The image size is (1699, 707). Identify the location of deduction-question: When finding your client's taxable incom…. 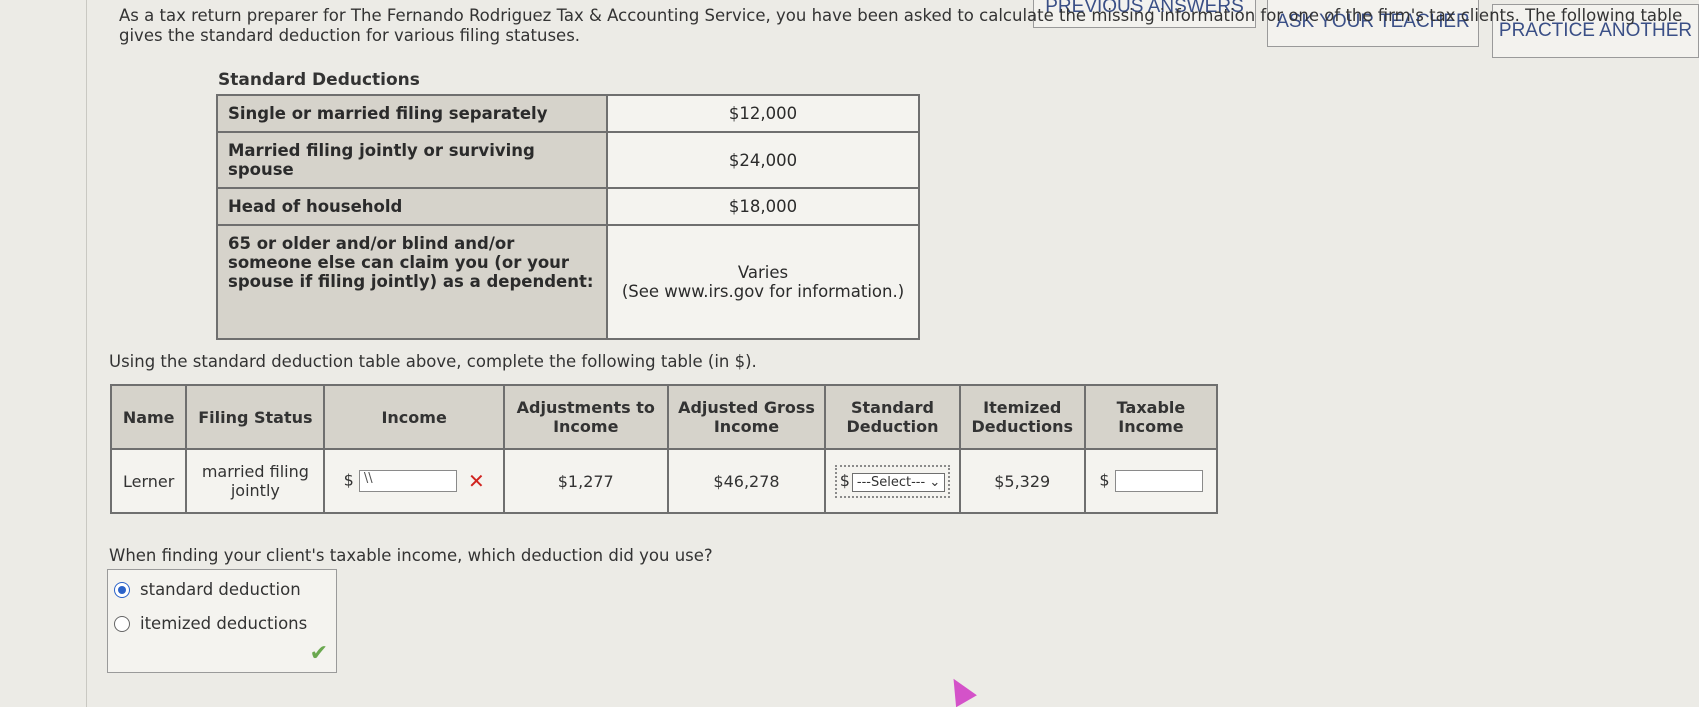
(411, 555).